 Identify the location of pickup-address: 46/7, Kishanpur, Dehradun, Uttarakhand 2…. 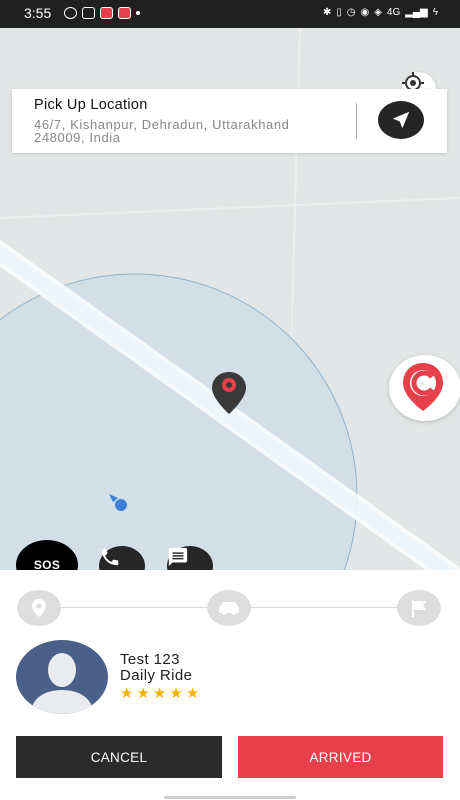
(162, 131).